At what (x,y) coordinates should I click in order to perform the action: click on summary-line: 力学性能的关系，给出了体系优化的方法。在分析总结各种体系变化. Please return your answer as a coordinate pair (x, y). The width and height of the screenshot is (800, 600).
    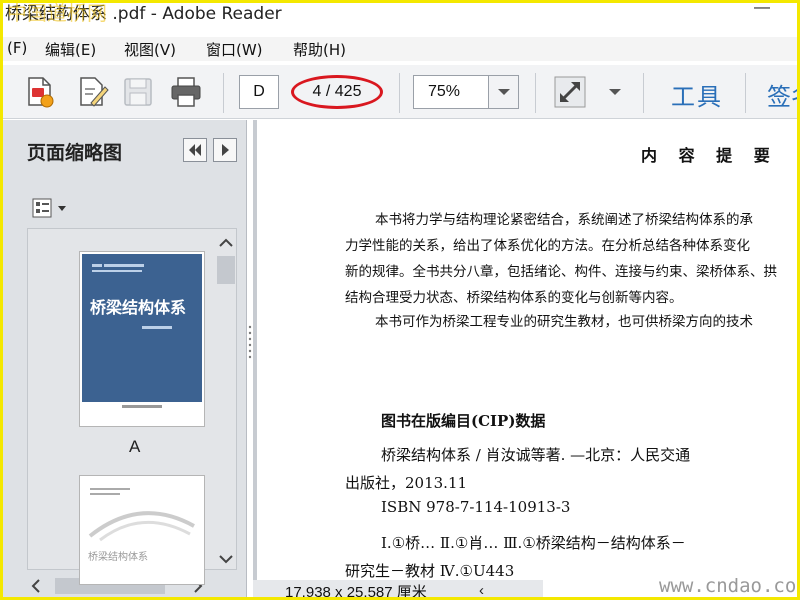
    Looking at the image, I should click on (547, 246).